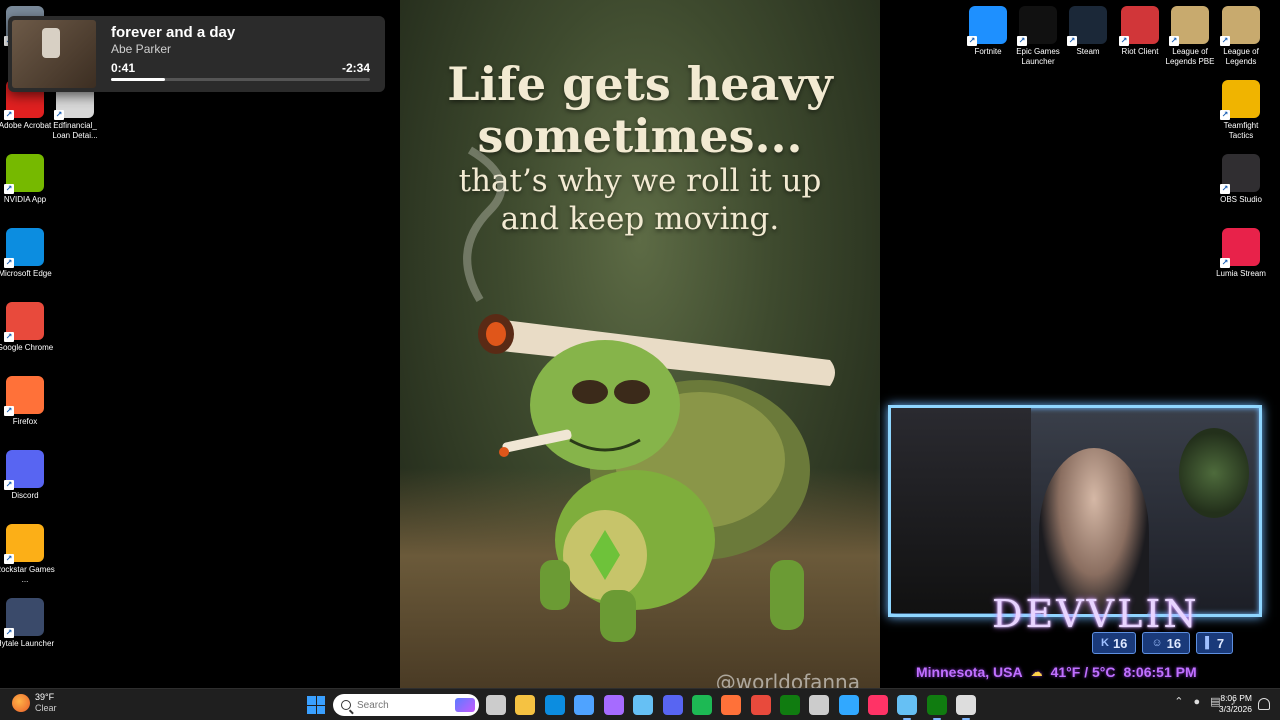 The height and width of the screenshot is (720, 1280). I want to click on taskbar-app-steam, so click(643, 705).